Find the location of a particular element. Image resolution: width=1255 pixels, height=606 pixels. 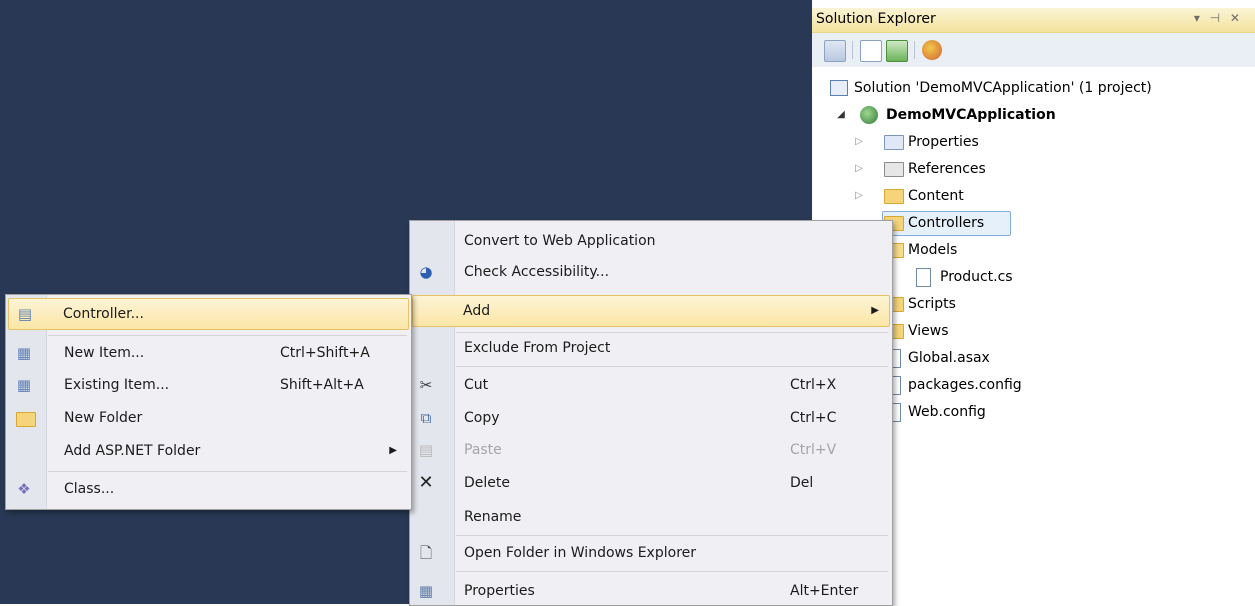

menu-item-shortcut: Ctrl+C is located at coordinates (813, 418).